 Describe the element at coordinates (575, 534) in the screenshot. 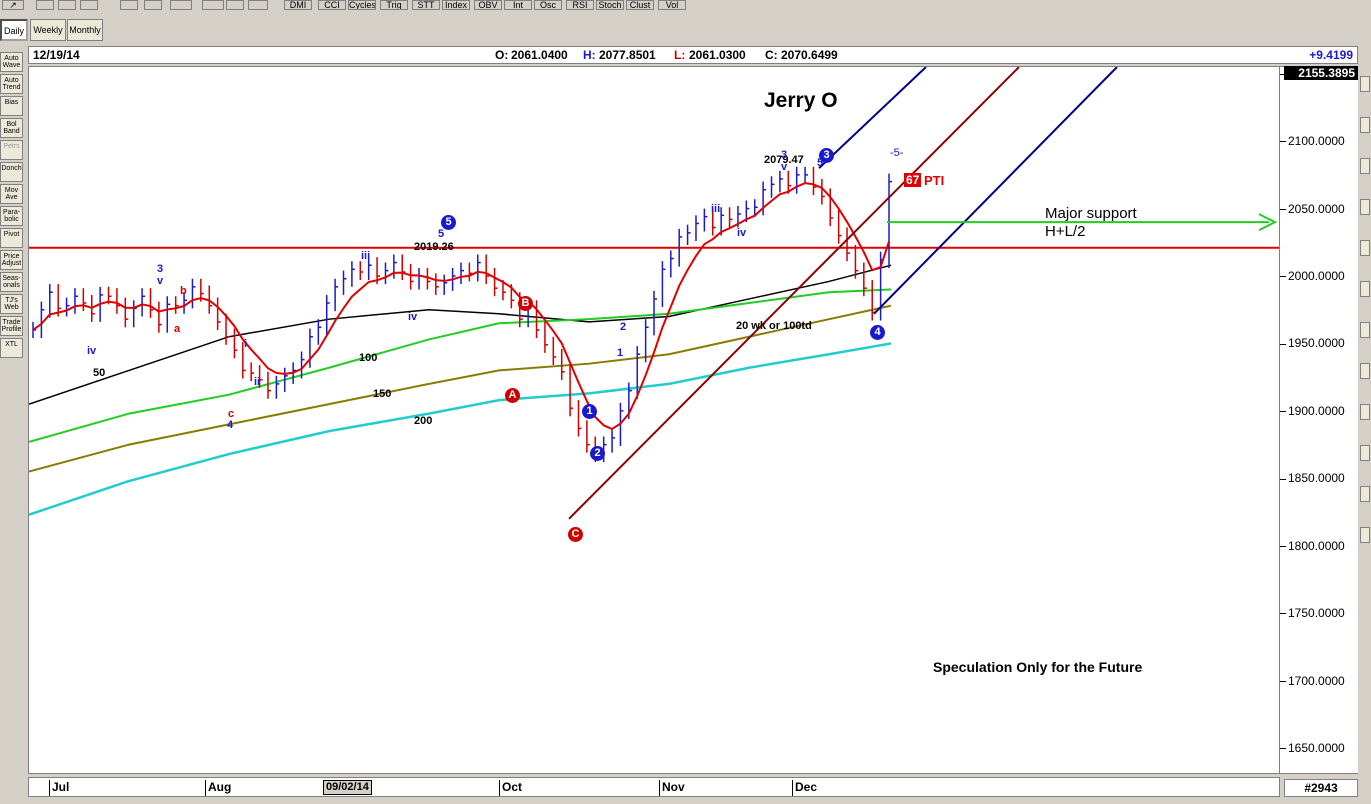

I see `wave-circle-label: C` at that location.